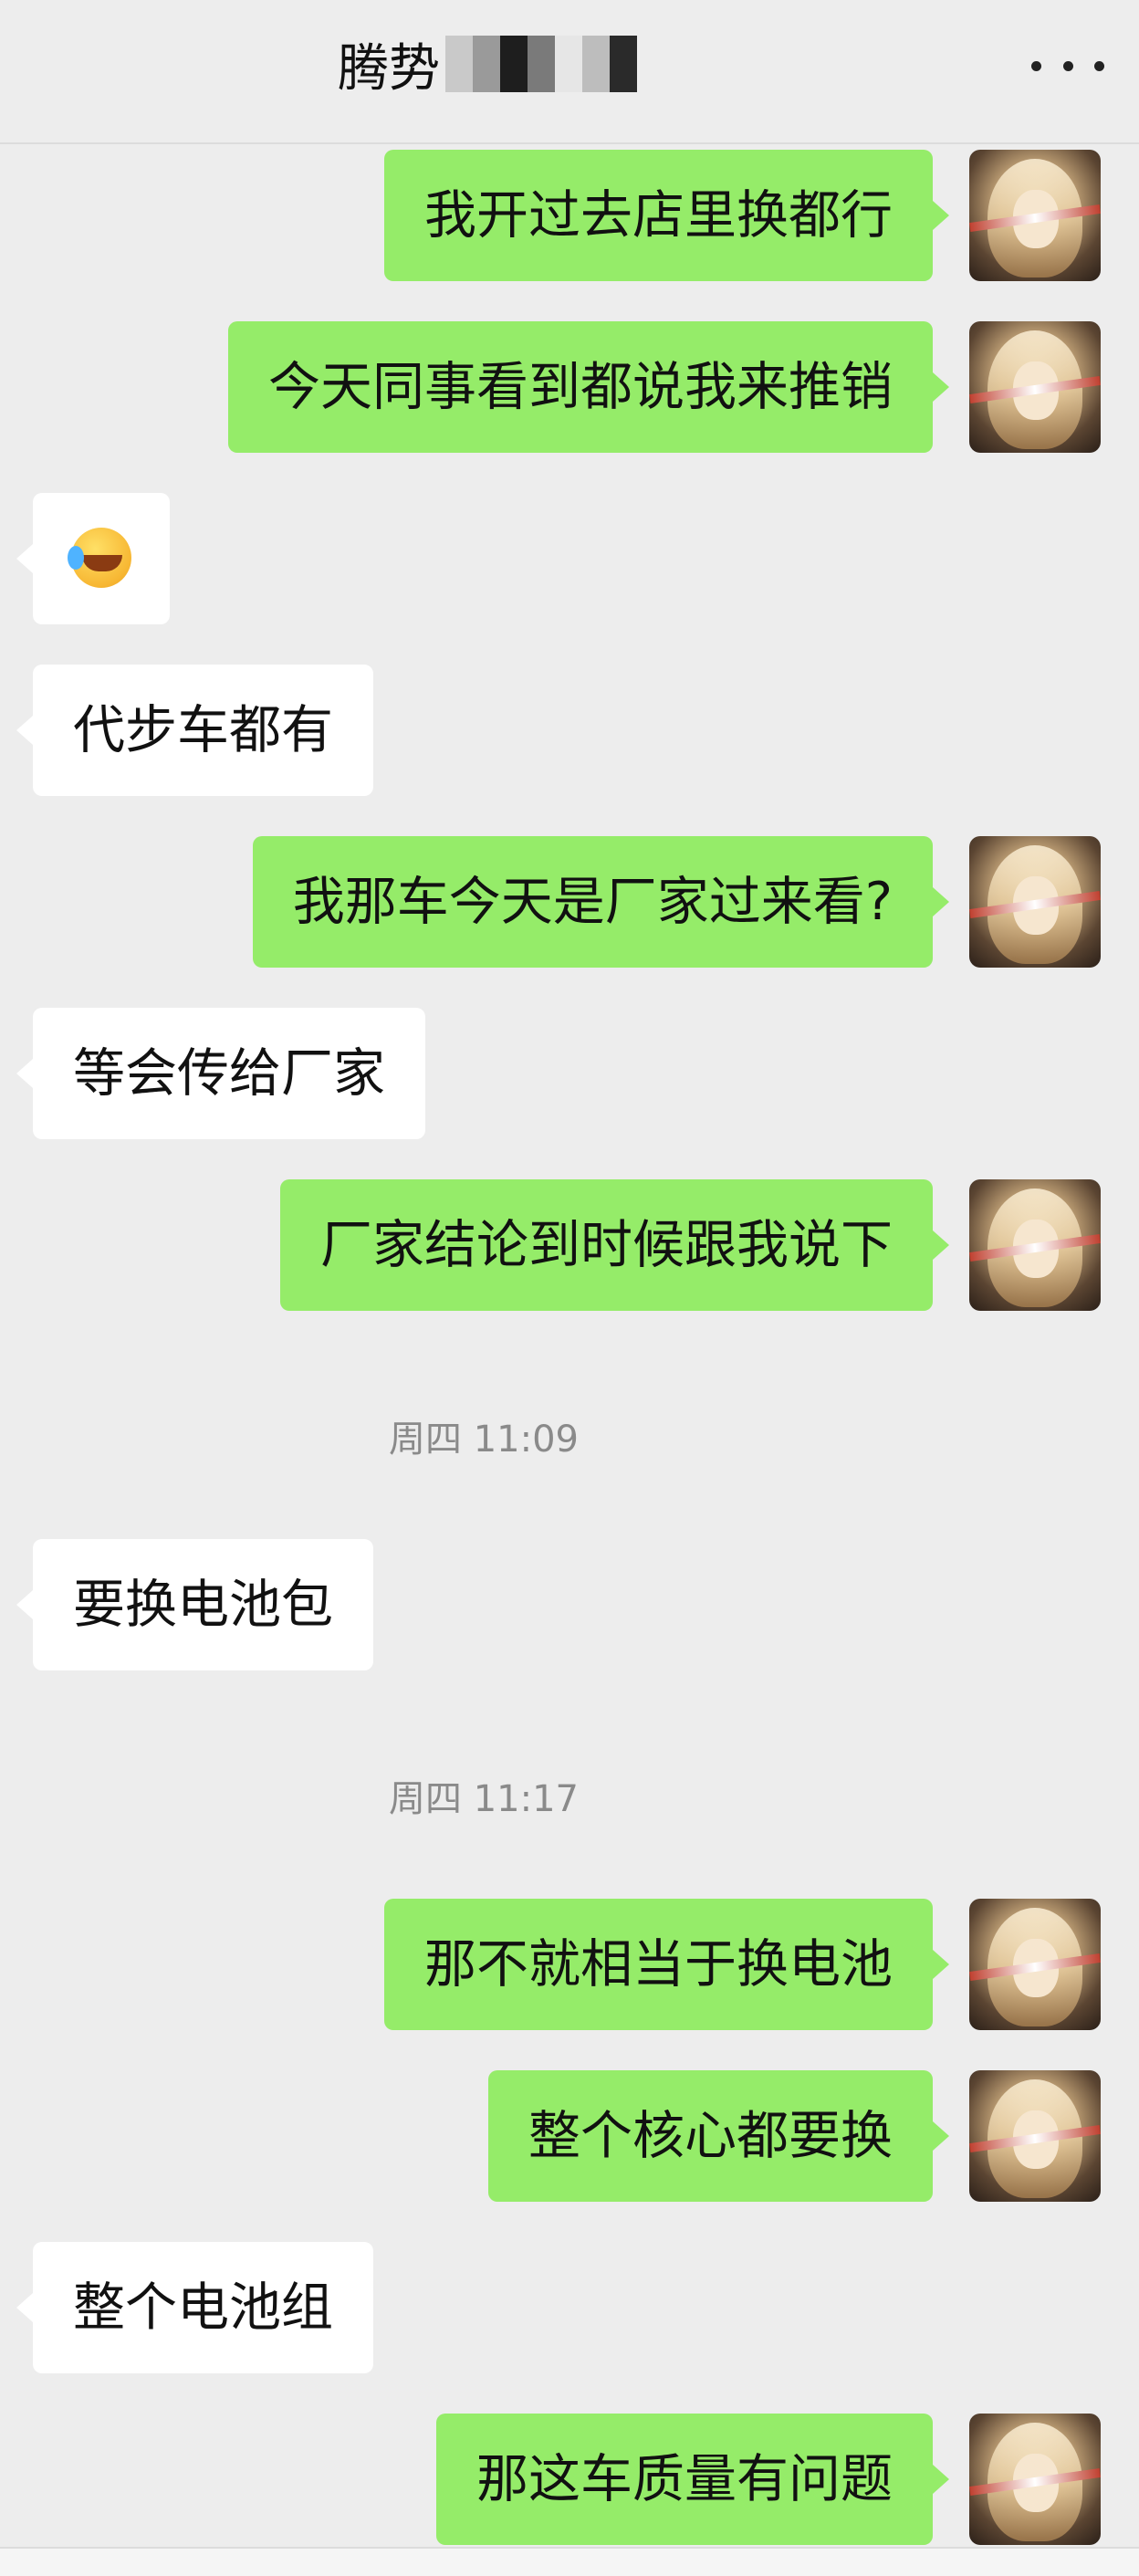  What do you see at coordinates (666, 1965) in the screenshot?
I see `message-bubble-outgoing: 那不就相当于换电池` at bounding box center [666, 1965].